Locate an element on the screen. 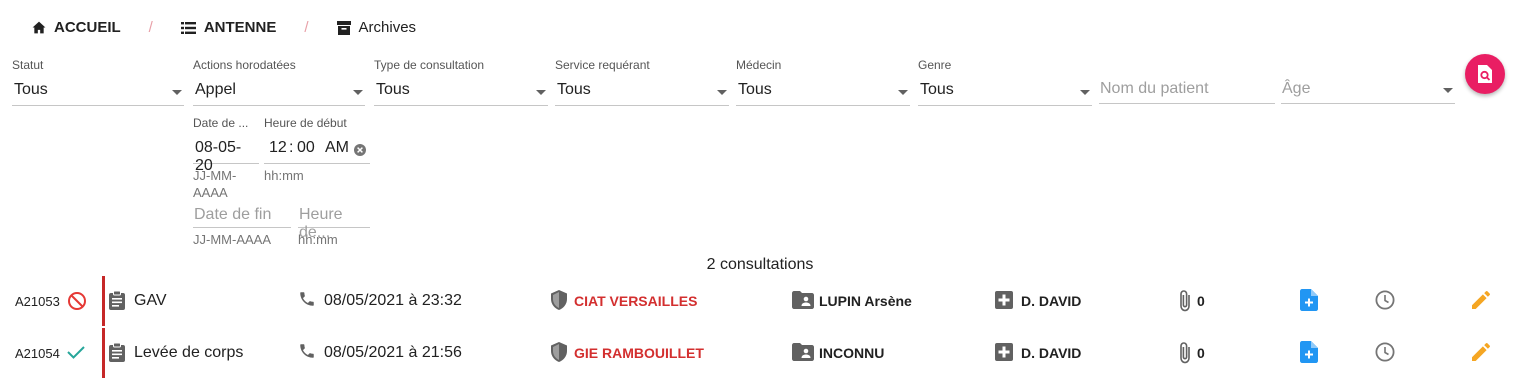 This screenshot has width=1523, height=392. service-label: Service requérant is located at coordinates (602, 65).